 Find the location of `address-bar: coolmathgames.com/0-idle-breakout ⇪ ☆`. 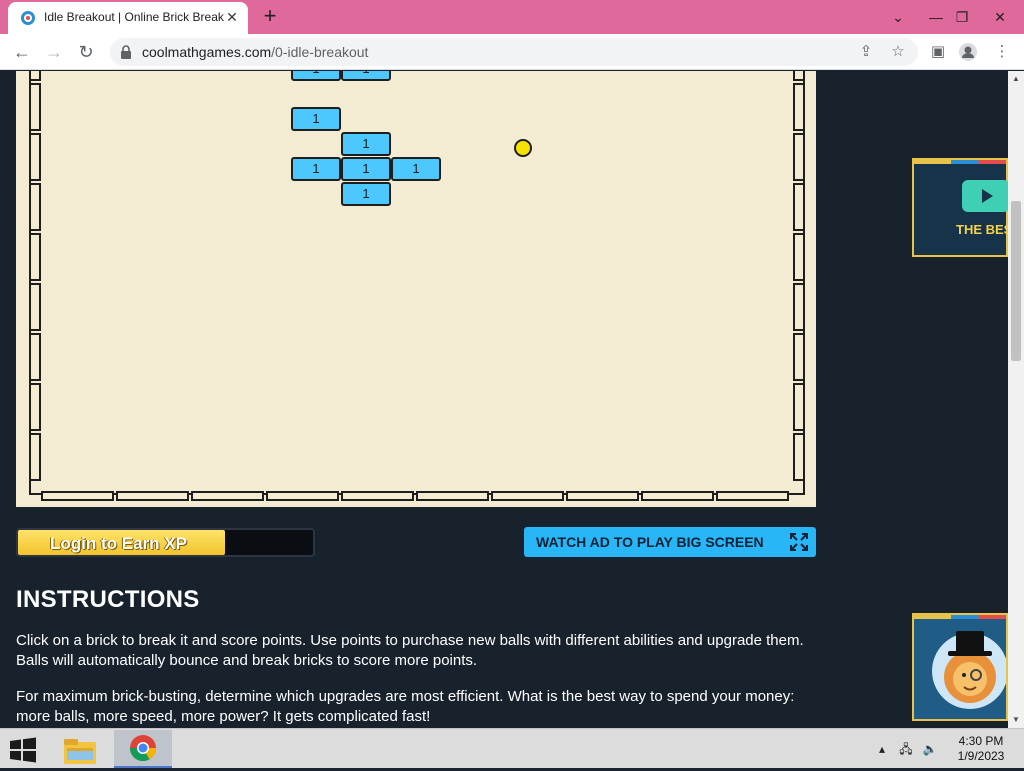

address-bar: coolmathgames.com/0-idle-breakout ⇪ ☆ is located at coordinates (514, 52).